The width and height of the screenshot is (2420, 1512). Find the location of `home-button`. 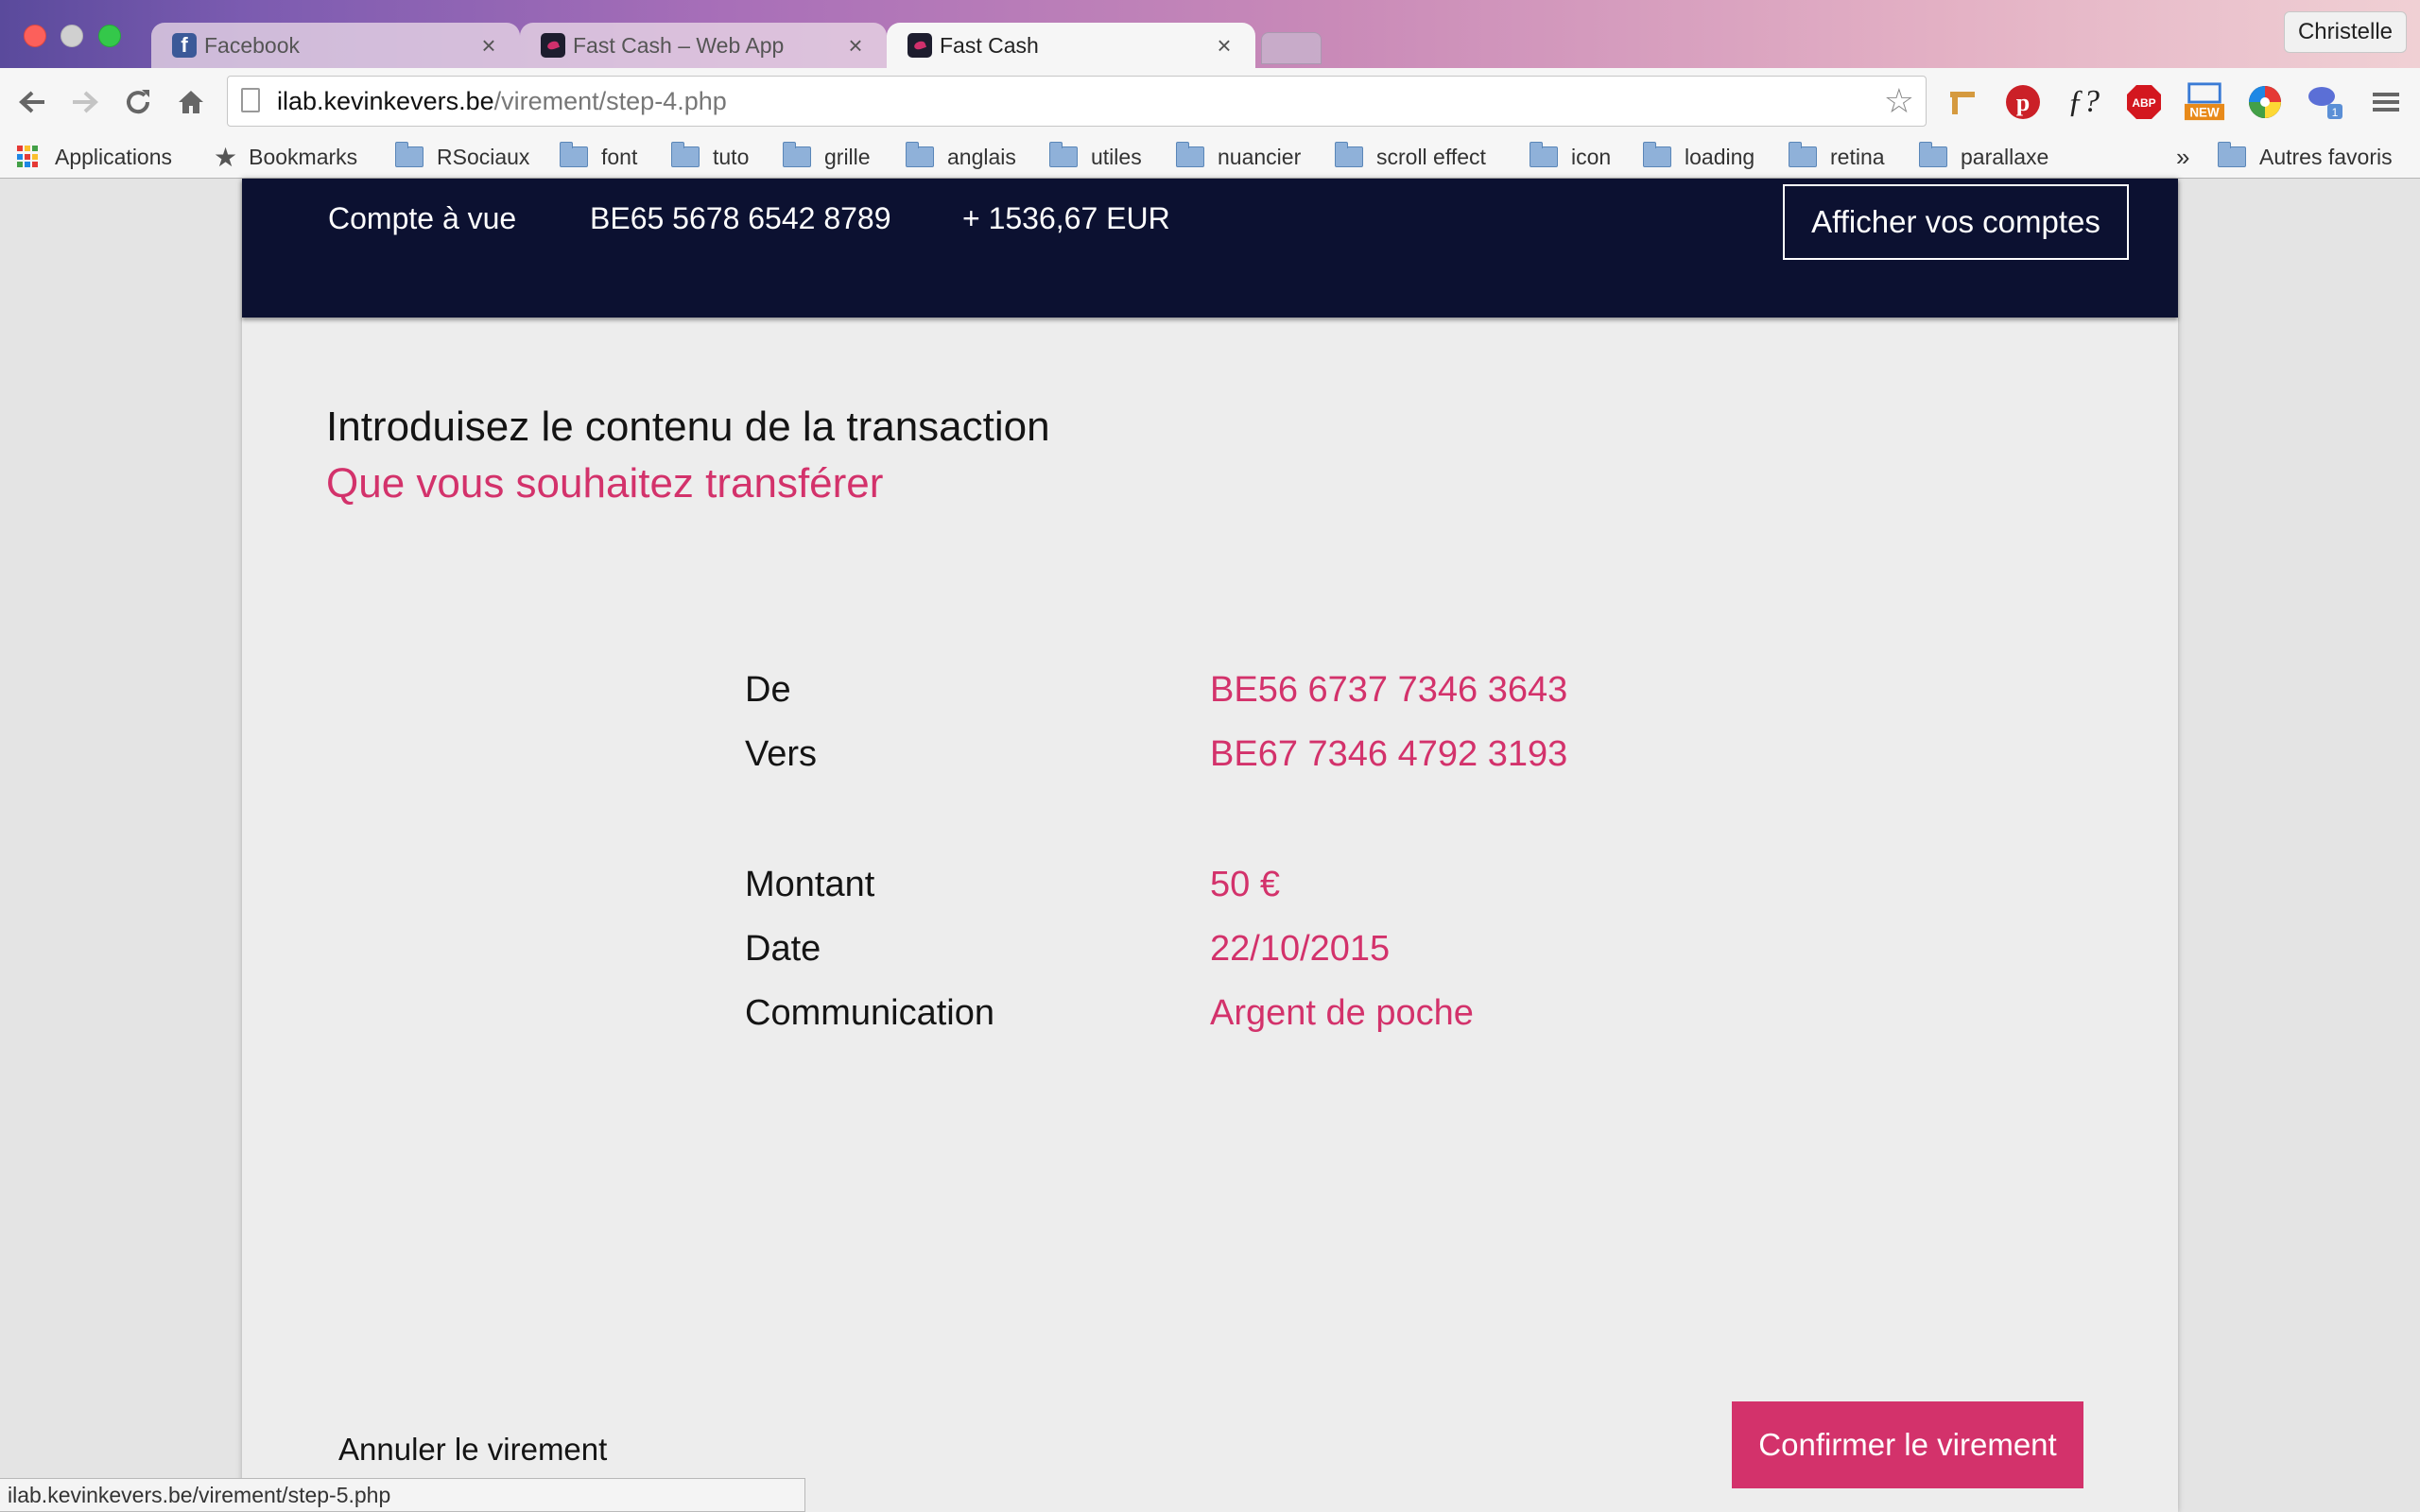

home-button is located at coordinates (191, 102).